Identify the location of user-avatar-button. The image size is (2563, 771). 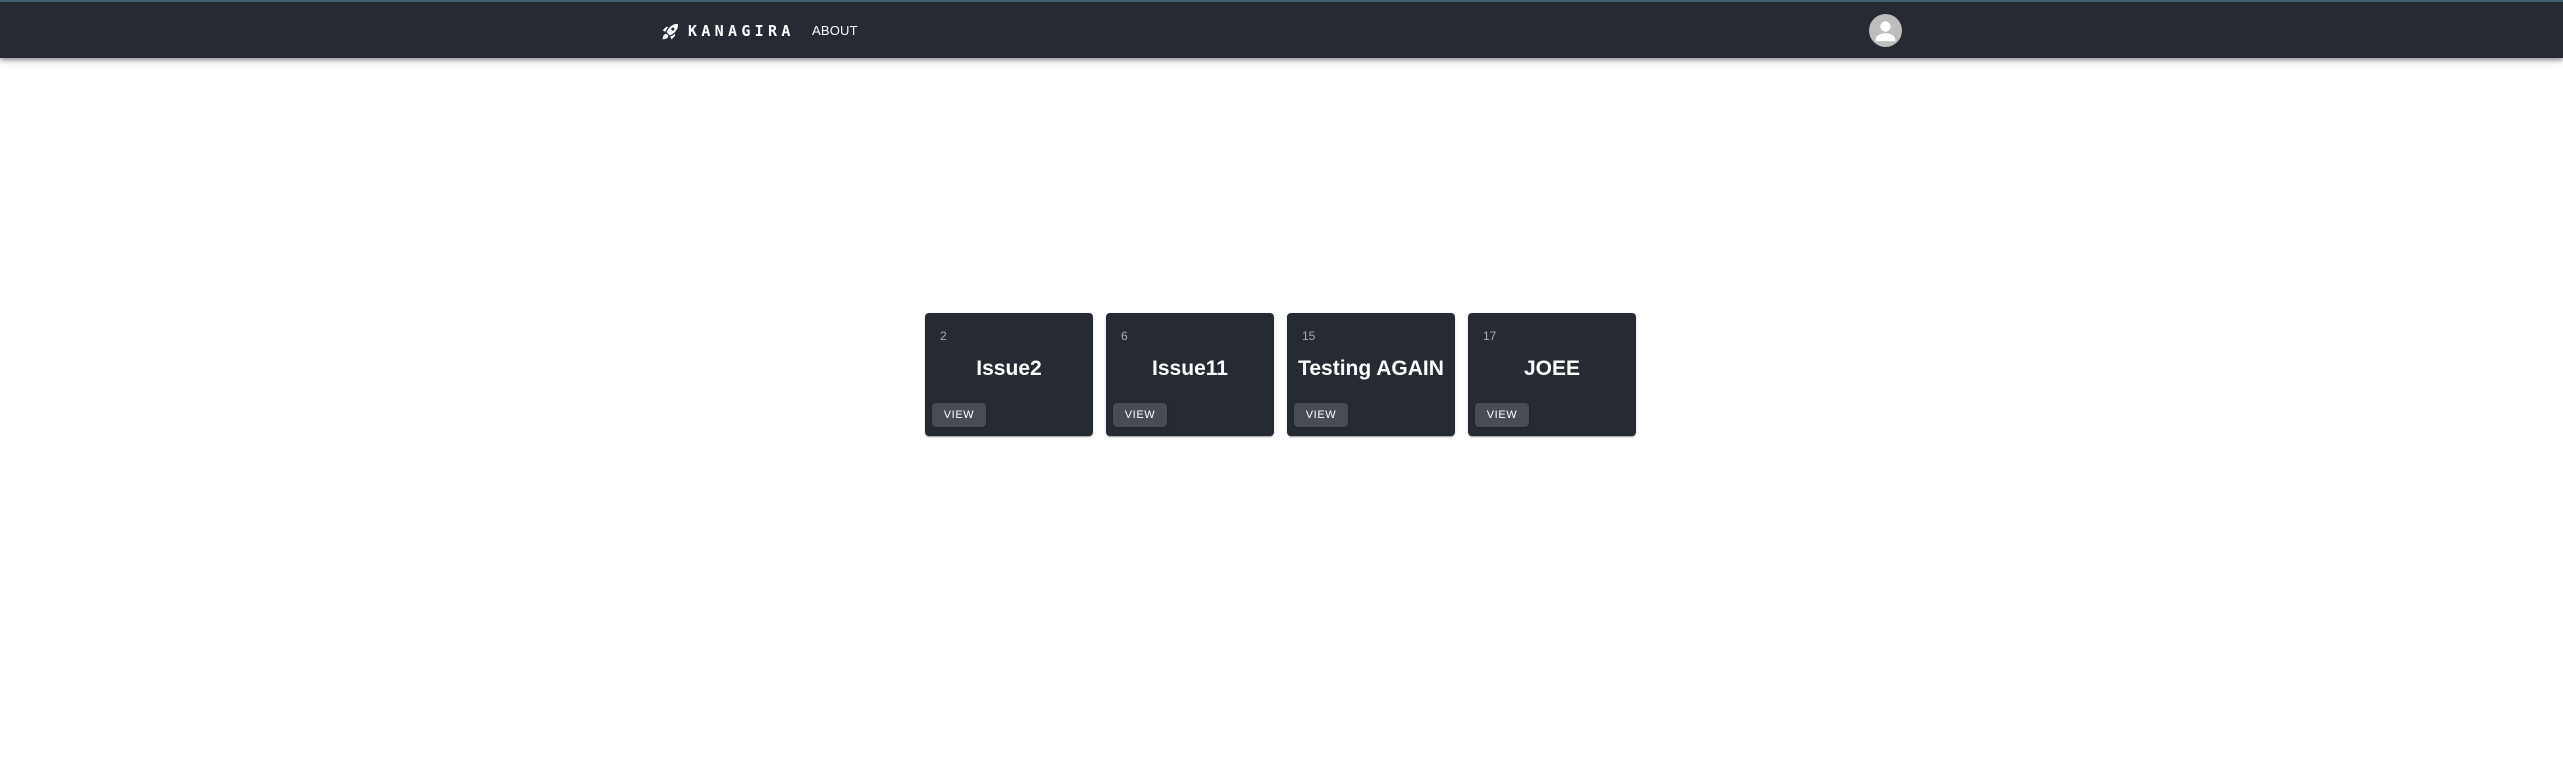
(1885, 30).